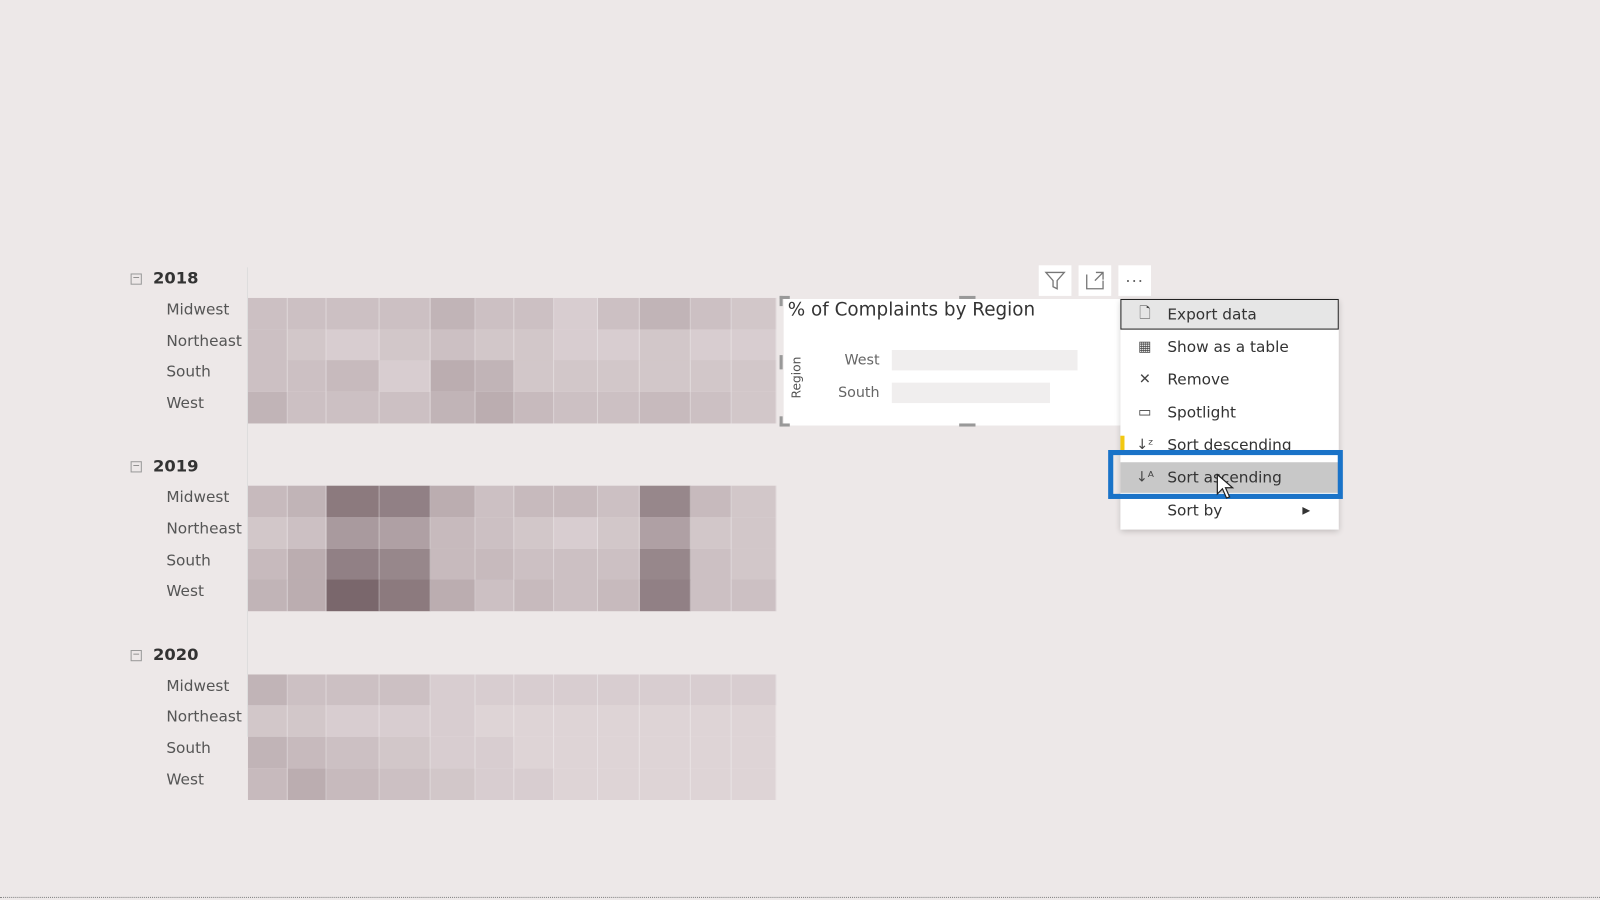 This screenshot has width=1600, height=900. I want to click on collapse-icon: −, so click(136, 279).